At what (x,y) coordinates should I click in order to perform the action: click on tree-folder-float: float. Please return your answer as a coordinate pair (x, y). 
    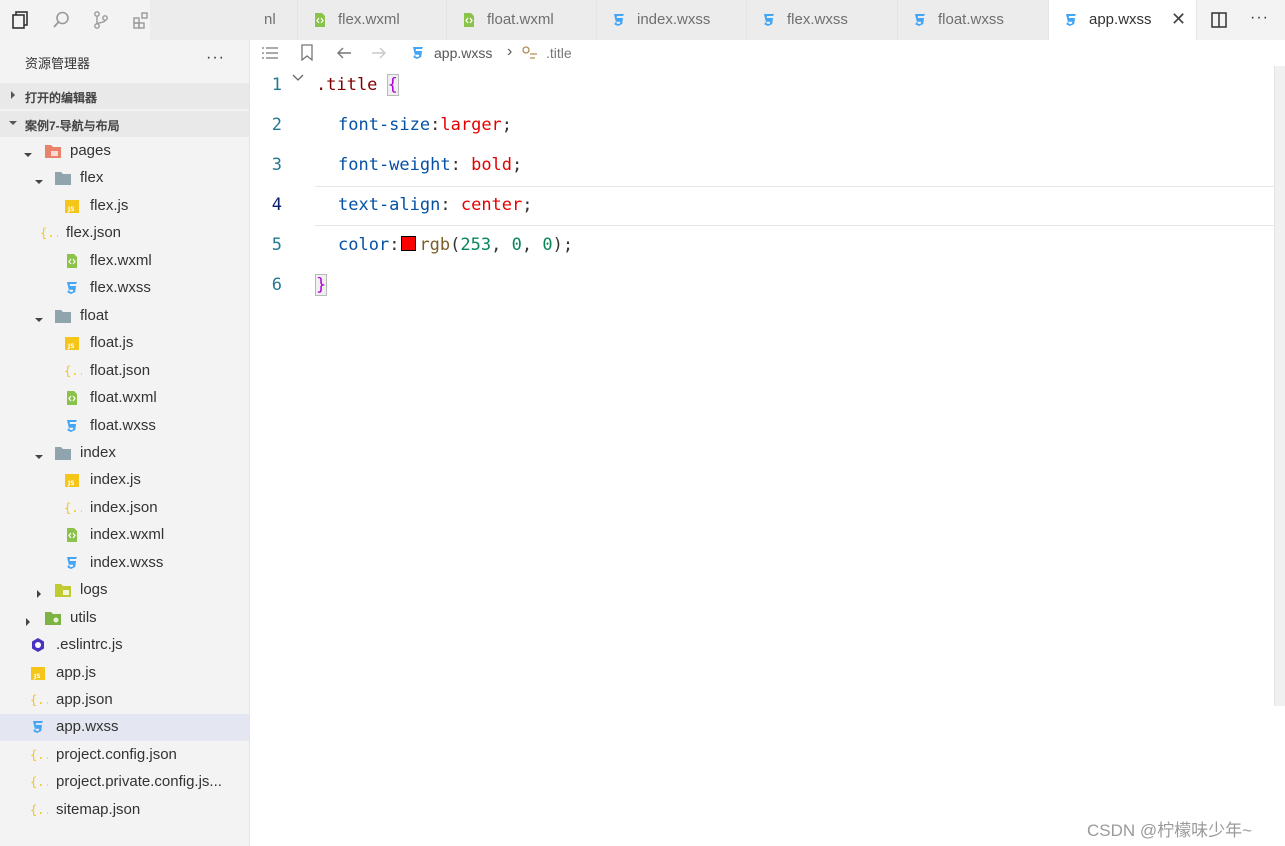
    Looking at the image, I should click on (124, 316).